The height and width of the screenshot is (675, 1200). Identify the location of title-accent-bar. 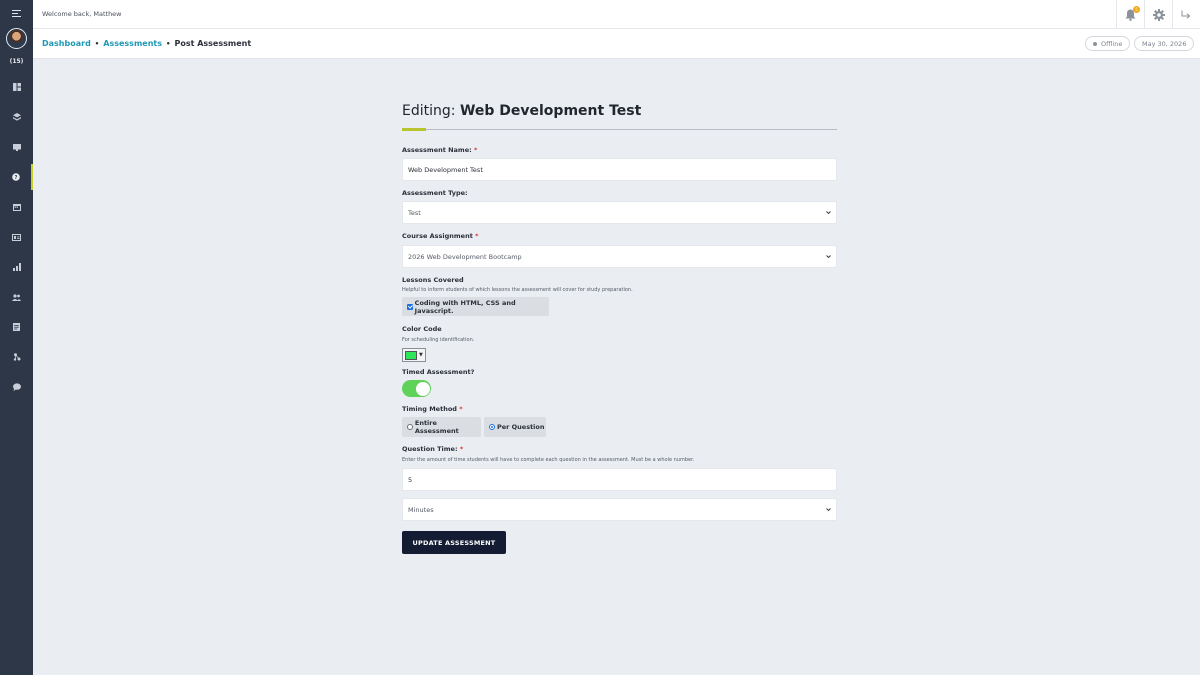
(414, 129).